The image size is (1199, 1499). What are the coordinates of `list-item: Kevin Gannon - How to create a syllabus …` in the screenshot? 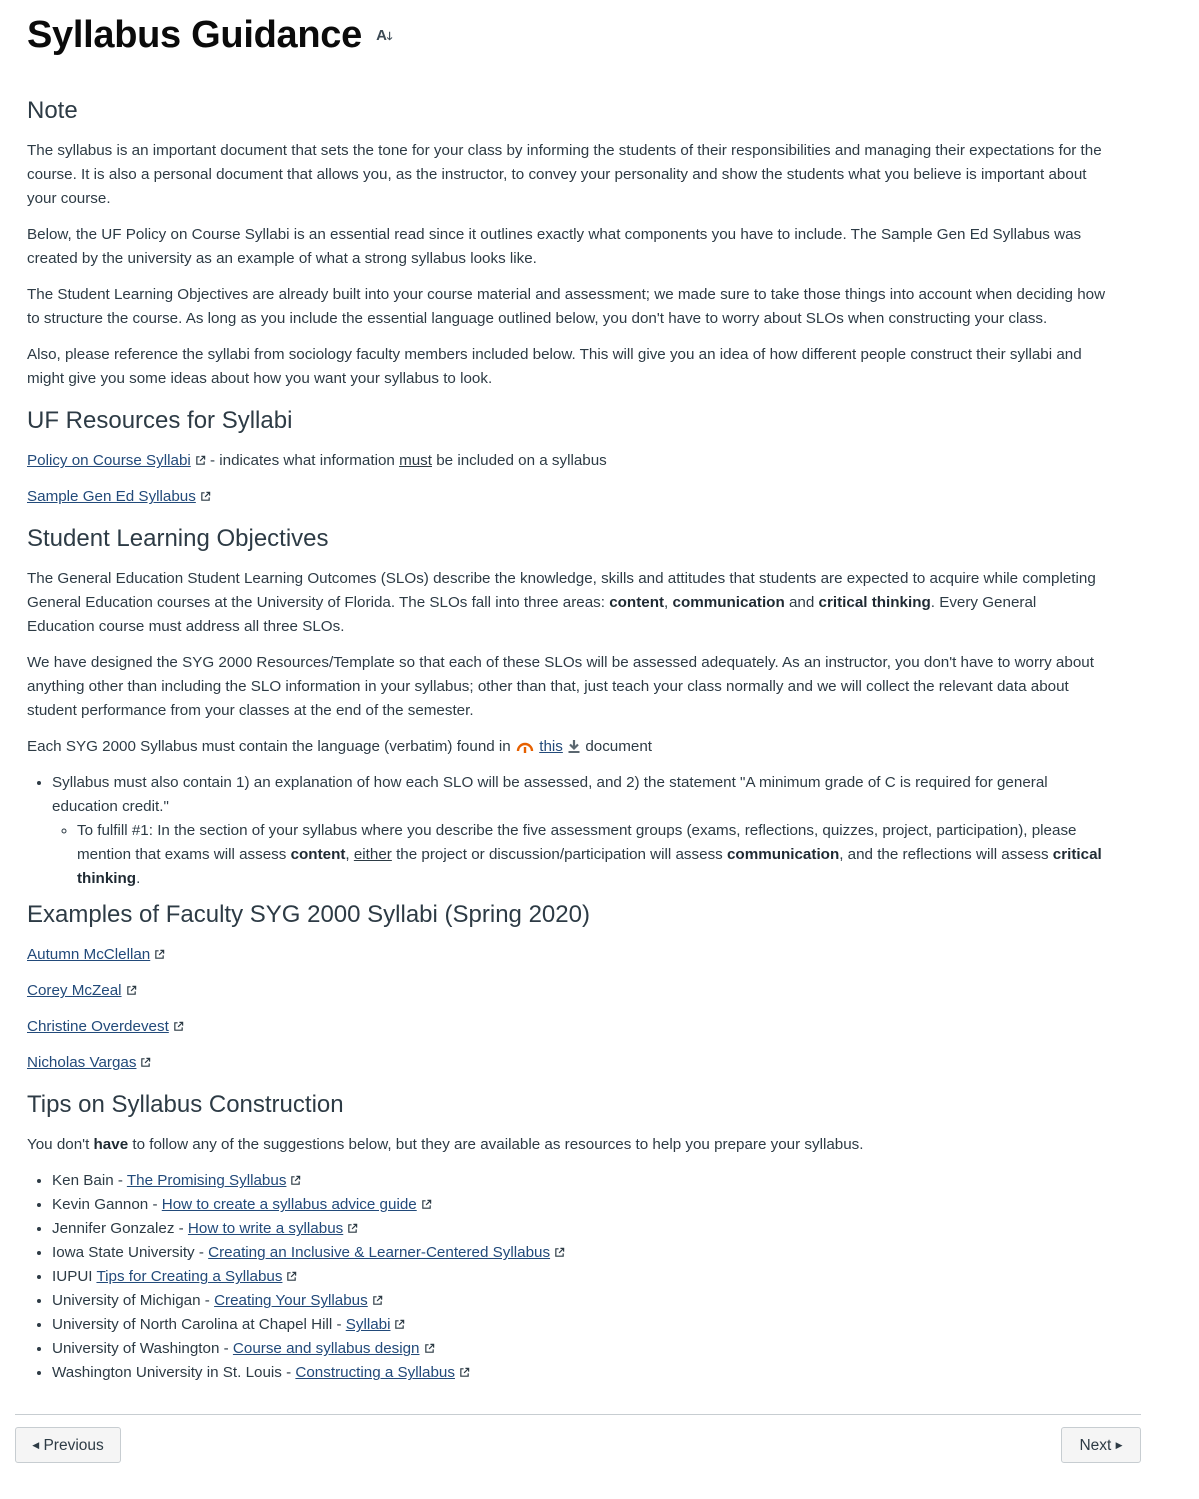 It's located at (579, 1205).